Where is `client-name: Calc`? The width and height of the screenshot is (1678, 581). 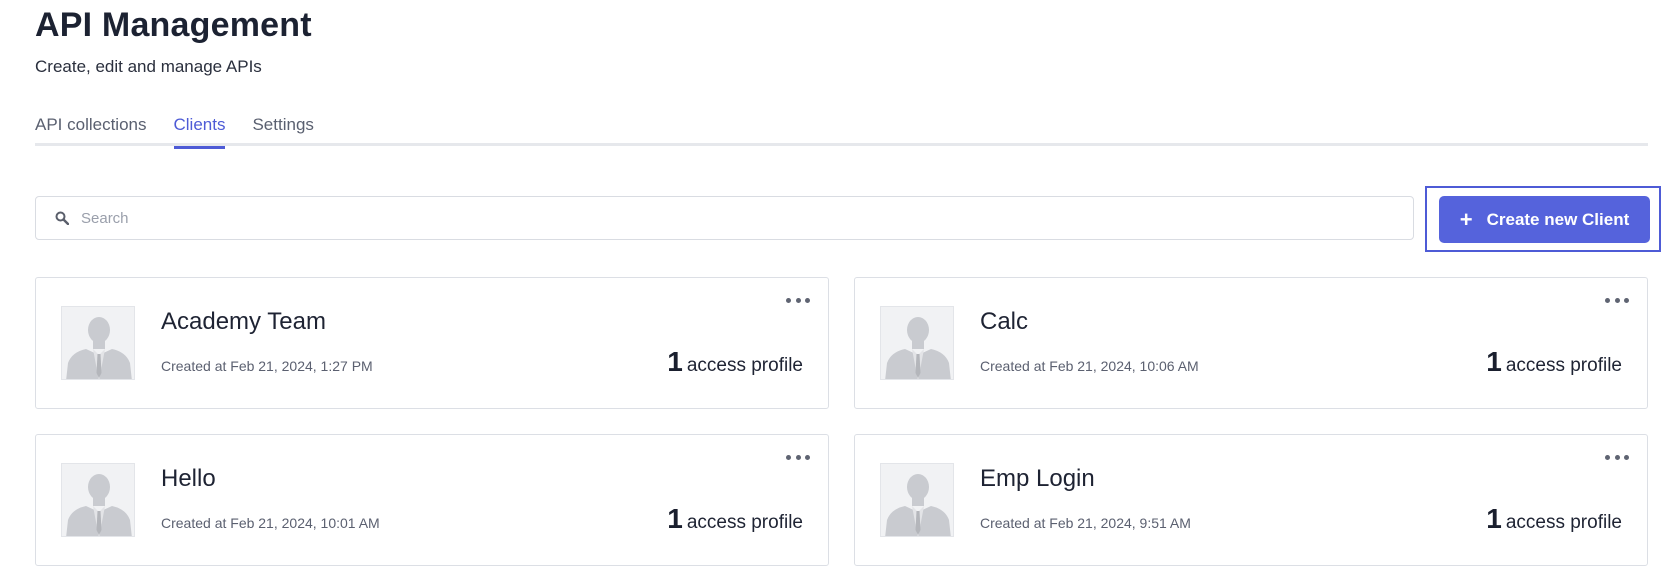 client-name: Calc is located at coordinates (1004, 321).